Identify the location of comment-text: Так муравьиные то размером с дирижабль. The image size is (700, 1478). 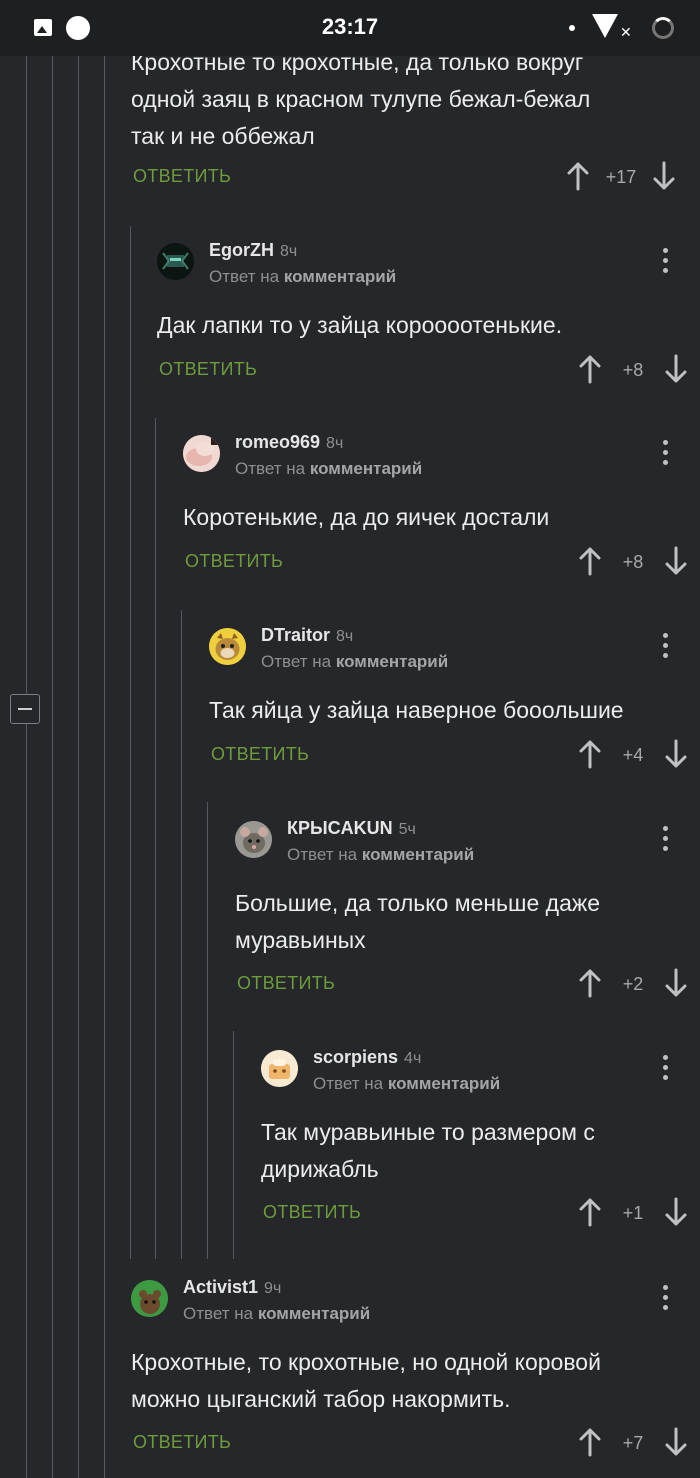
(428, 1150).